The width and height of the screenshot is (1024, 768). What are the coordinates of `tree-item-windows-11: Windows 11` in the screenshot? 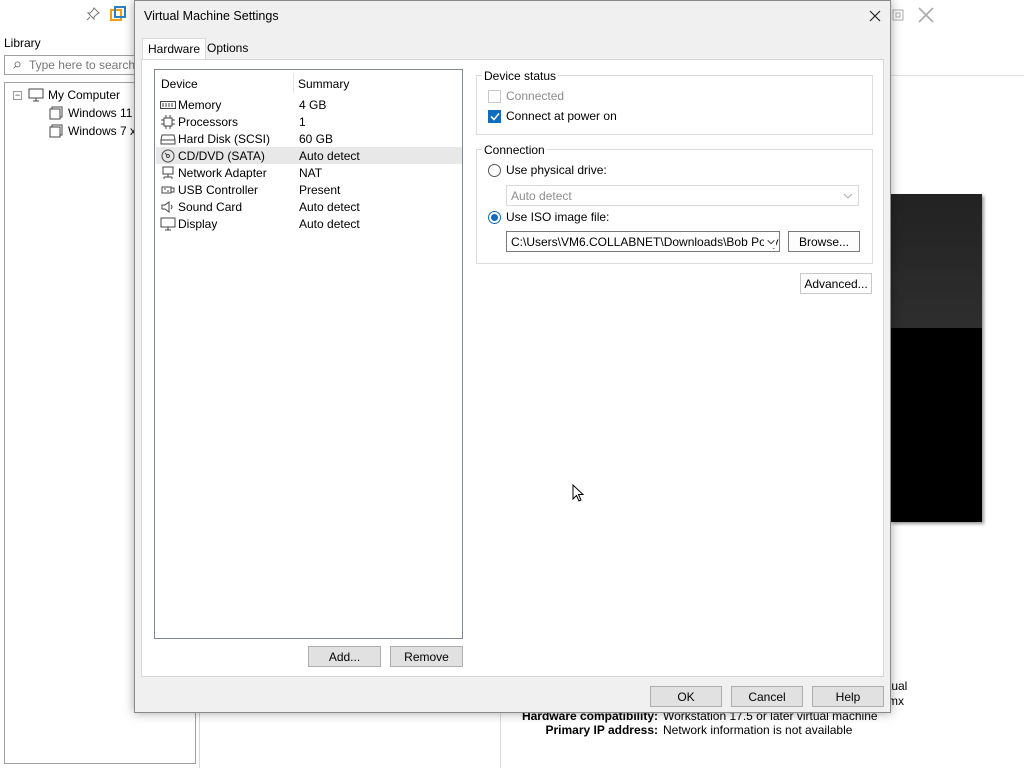 It's located at (90, 113).